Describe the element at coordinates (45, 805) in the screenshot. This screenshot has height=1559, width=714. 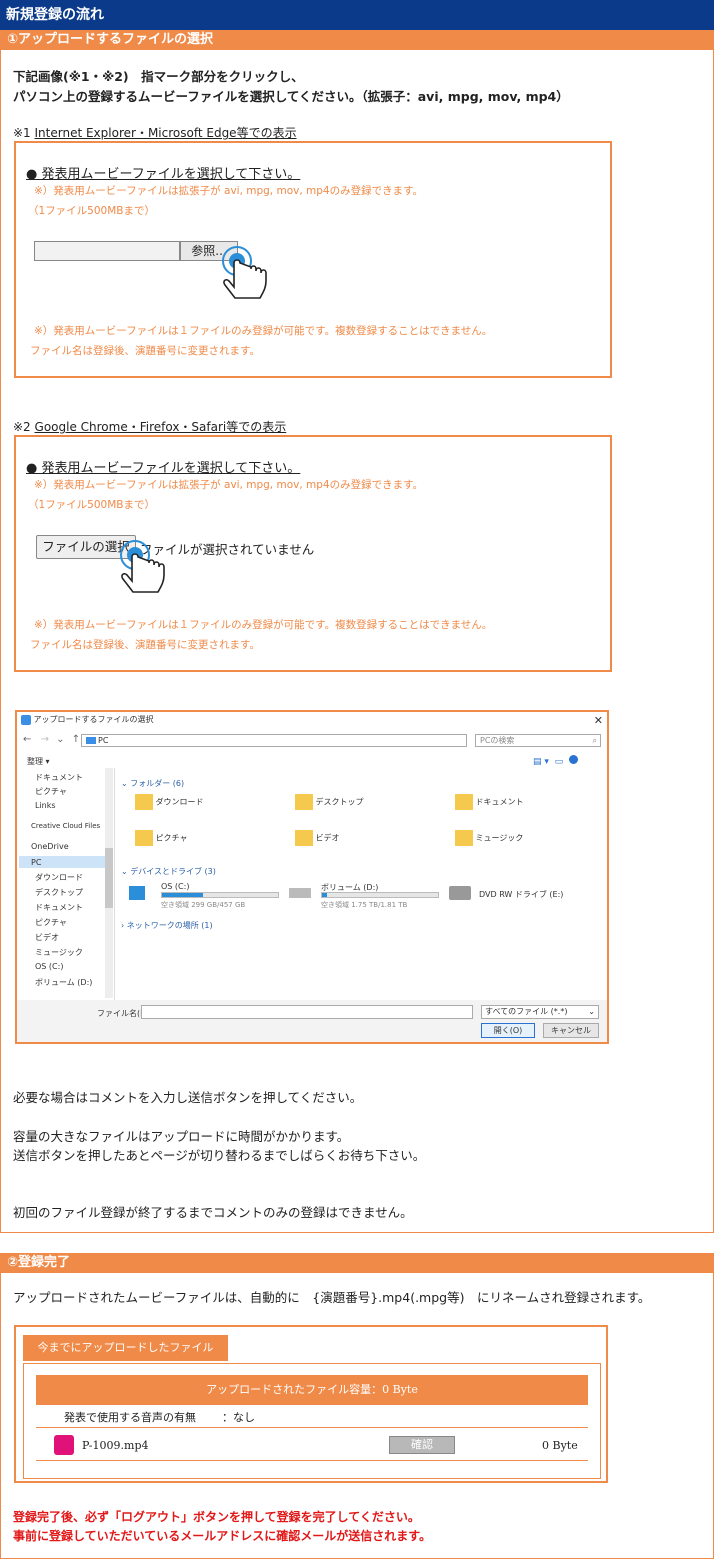
I see `nav-item: Links` at that location.